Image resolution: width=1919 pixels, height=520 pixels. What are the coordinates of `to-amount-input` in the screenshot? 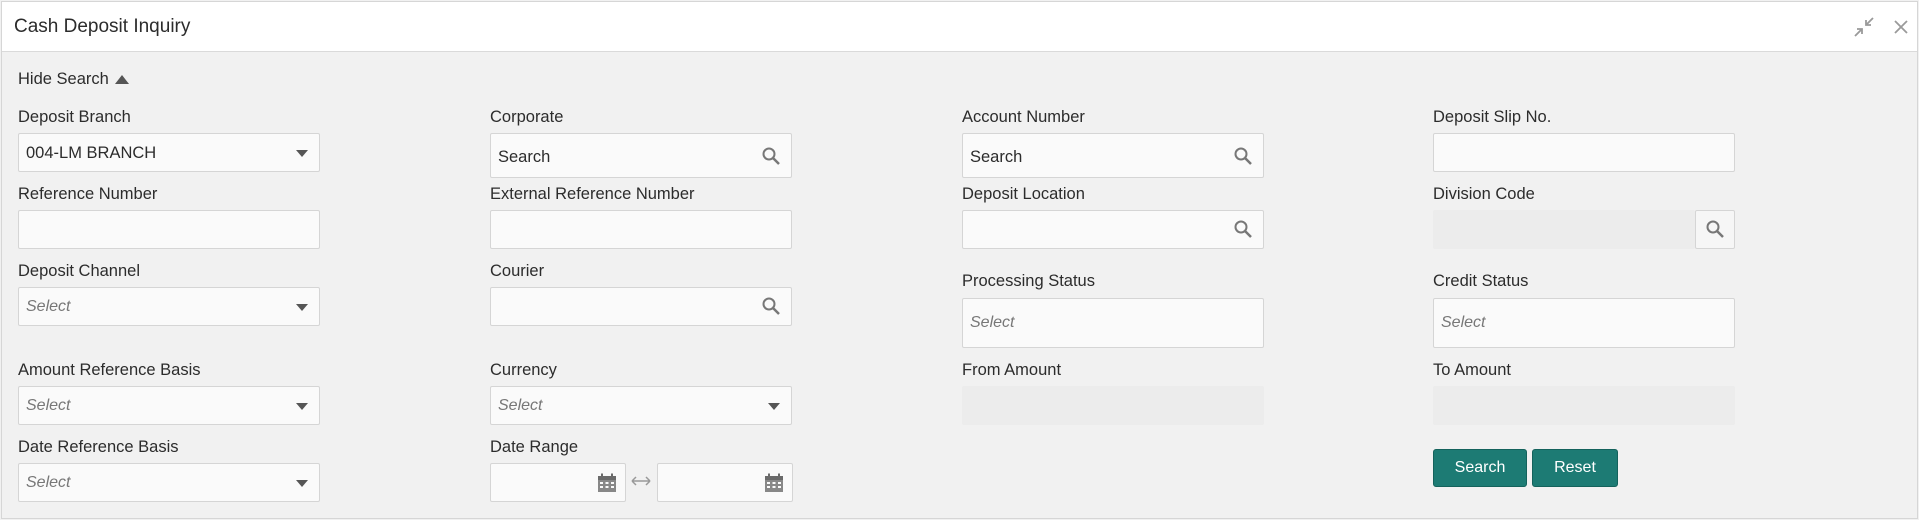 It's located at (1584, 405).